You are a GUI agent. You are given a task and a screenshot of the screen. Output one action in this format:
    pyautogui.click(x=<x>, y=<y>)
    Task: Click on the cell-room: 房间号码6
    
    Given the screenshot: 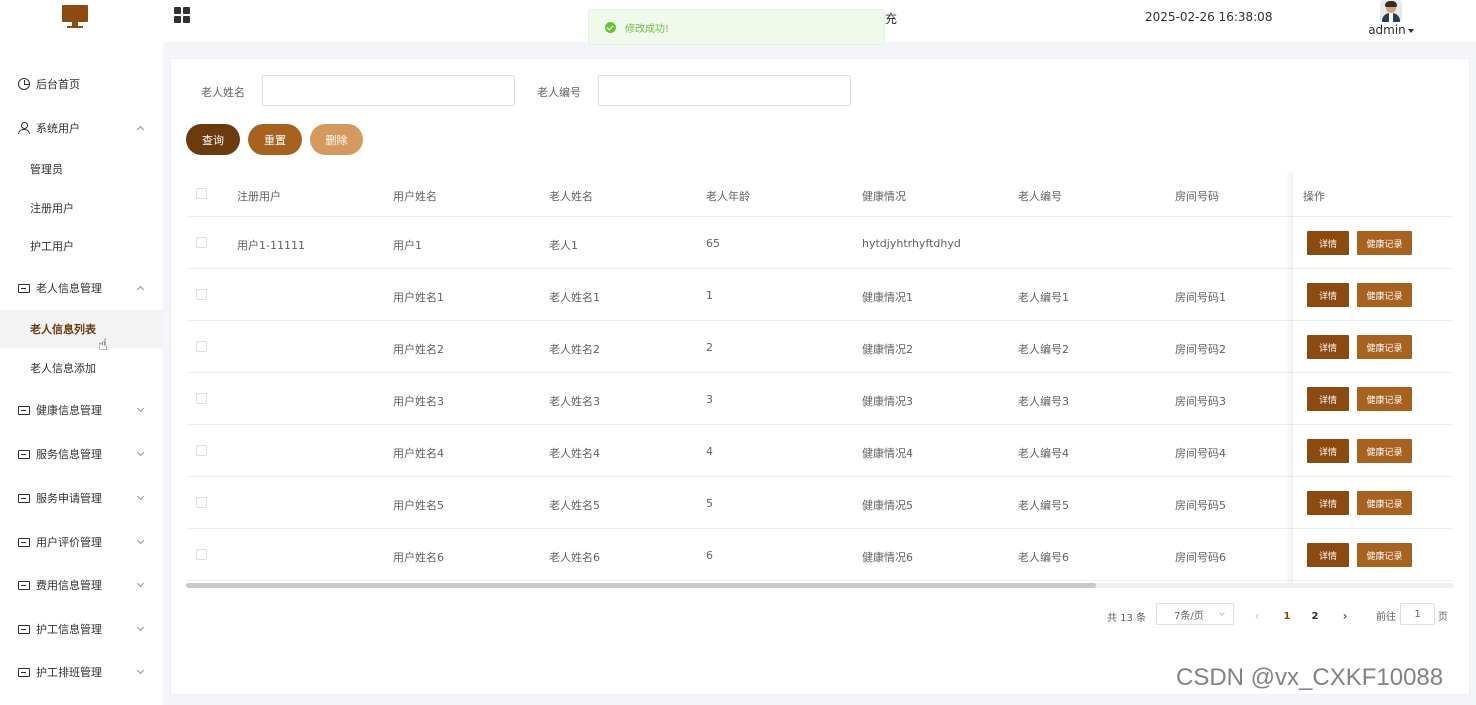 What is the action you would take?
    pyautogui.click(x=1200, y=557)
    